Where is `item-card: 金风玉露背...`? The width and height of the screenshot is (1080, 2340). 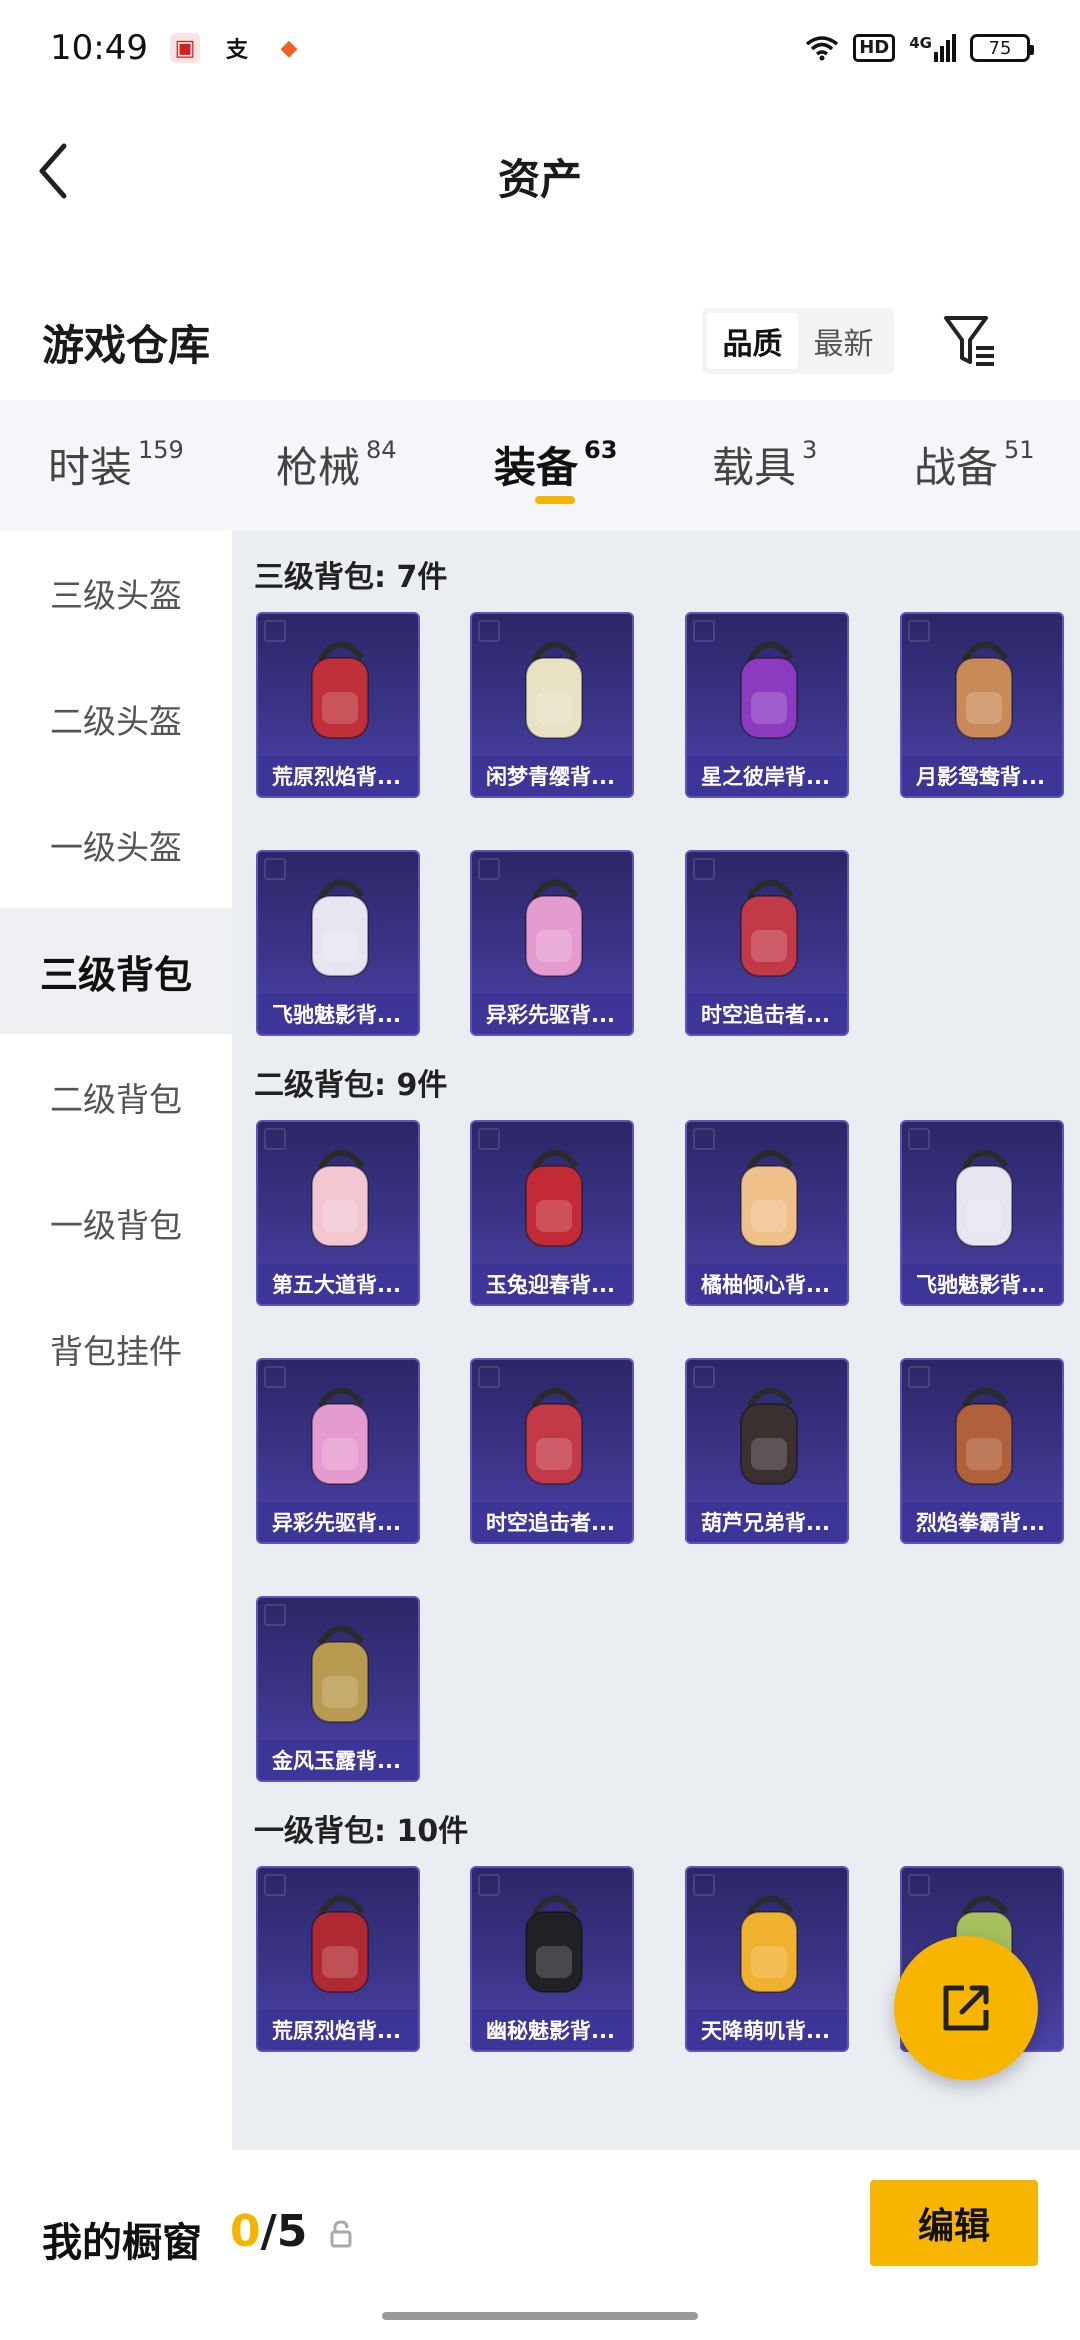 item-card: 金风玉露背... is located at coordinates (338, 1689).